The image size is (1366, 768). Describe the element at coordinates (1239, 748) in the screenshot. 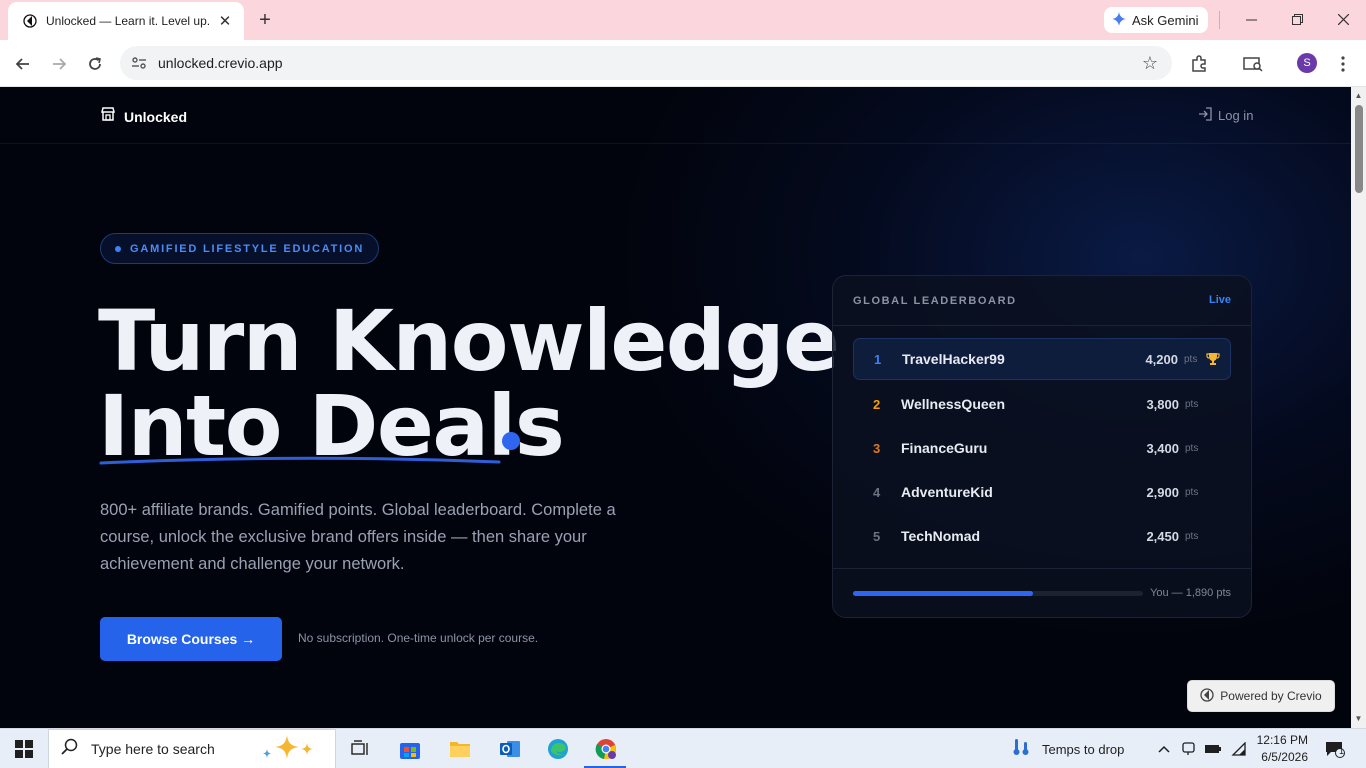

I see `wifi-icon` at that location.